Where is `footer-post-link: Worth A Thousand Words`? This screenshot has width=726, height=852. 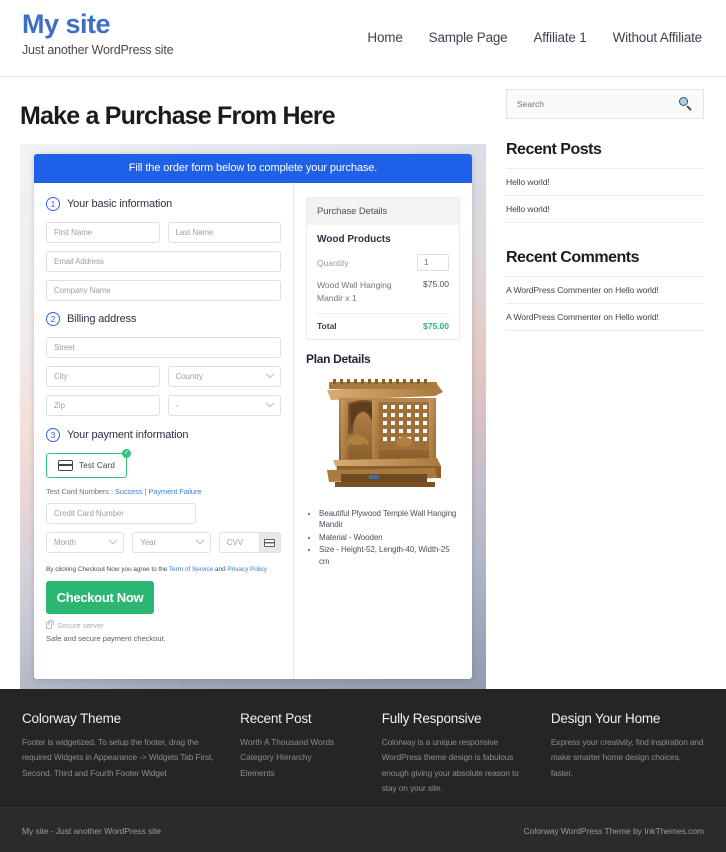
footer-post-link: Worth A Thousand Words is located at coordinates (287, 742).